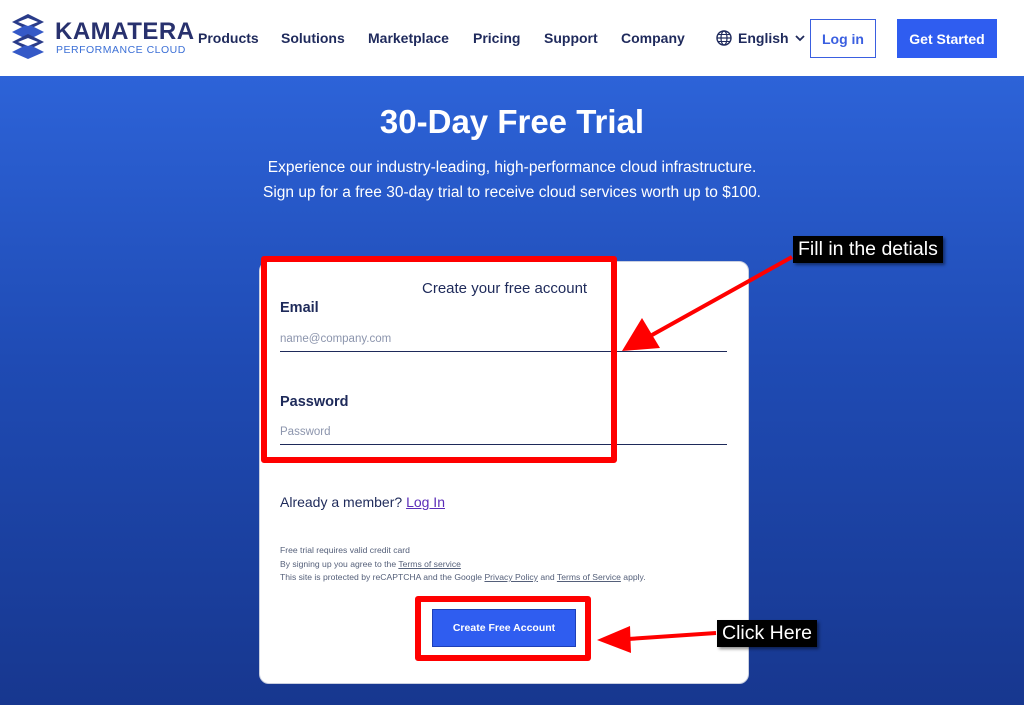 The width and height of the screenshot is (1024, 705). Describe the element at coordinates (657, 639) in the screenshot. I see `click-arrow` at that location.